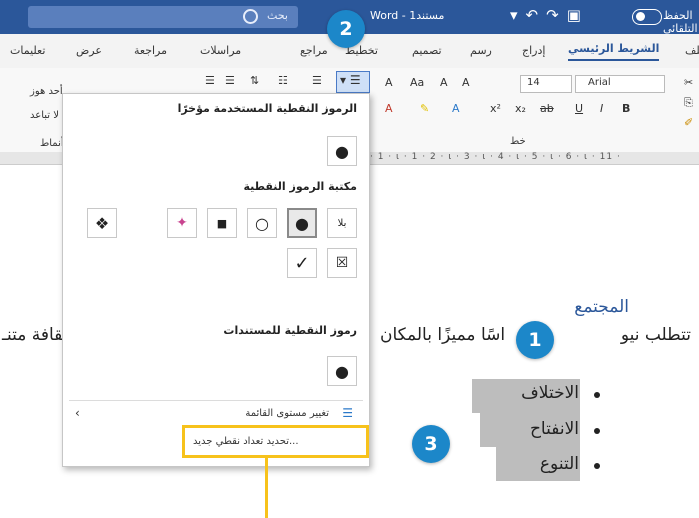 This screenshot has height=518, width=699. What do you see at coordinates (443, 335) in the screenshot?
I see `paragraph-mid-fragment: اسًا مميزًا بالمكان` at bounding box center [443, 335].